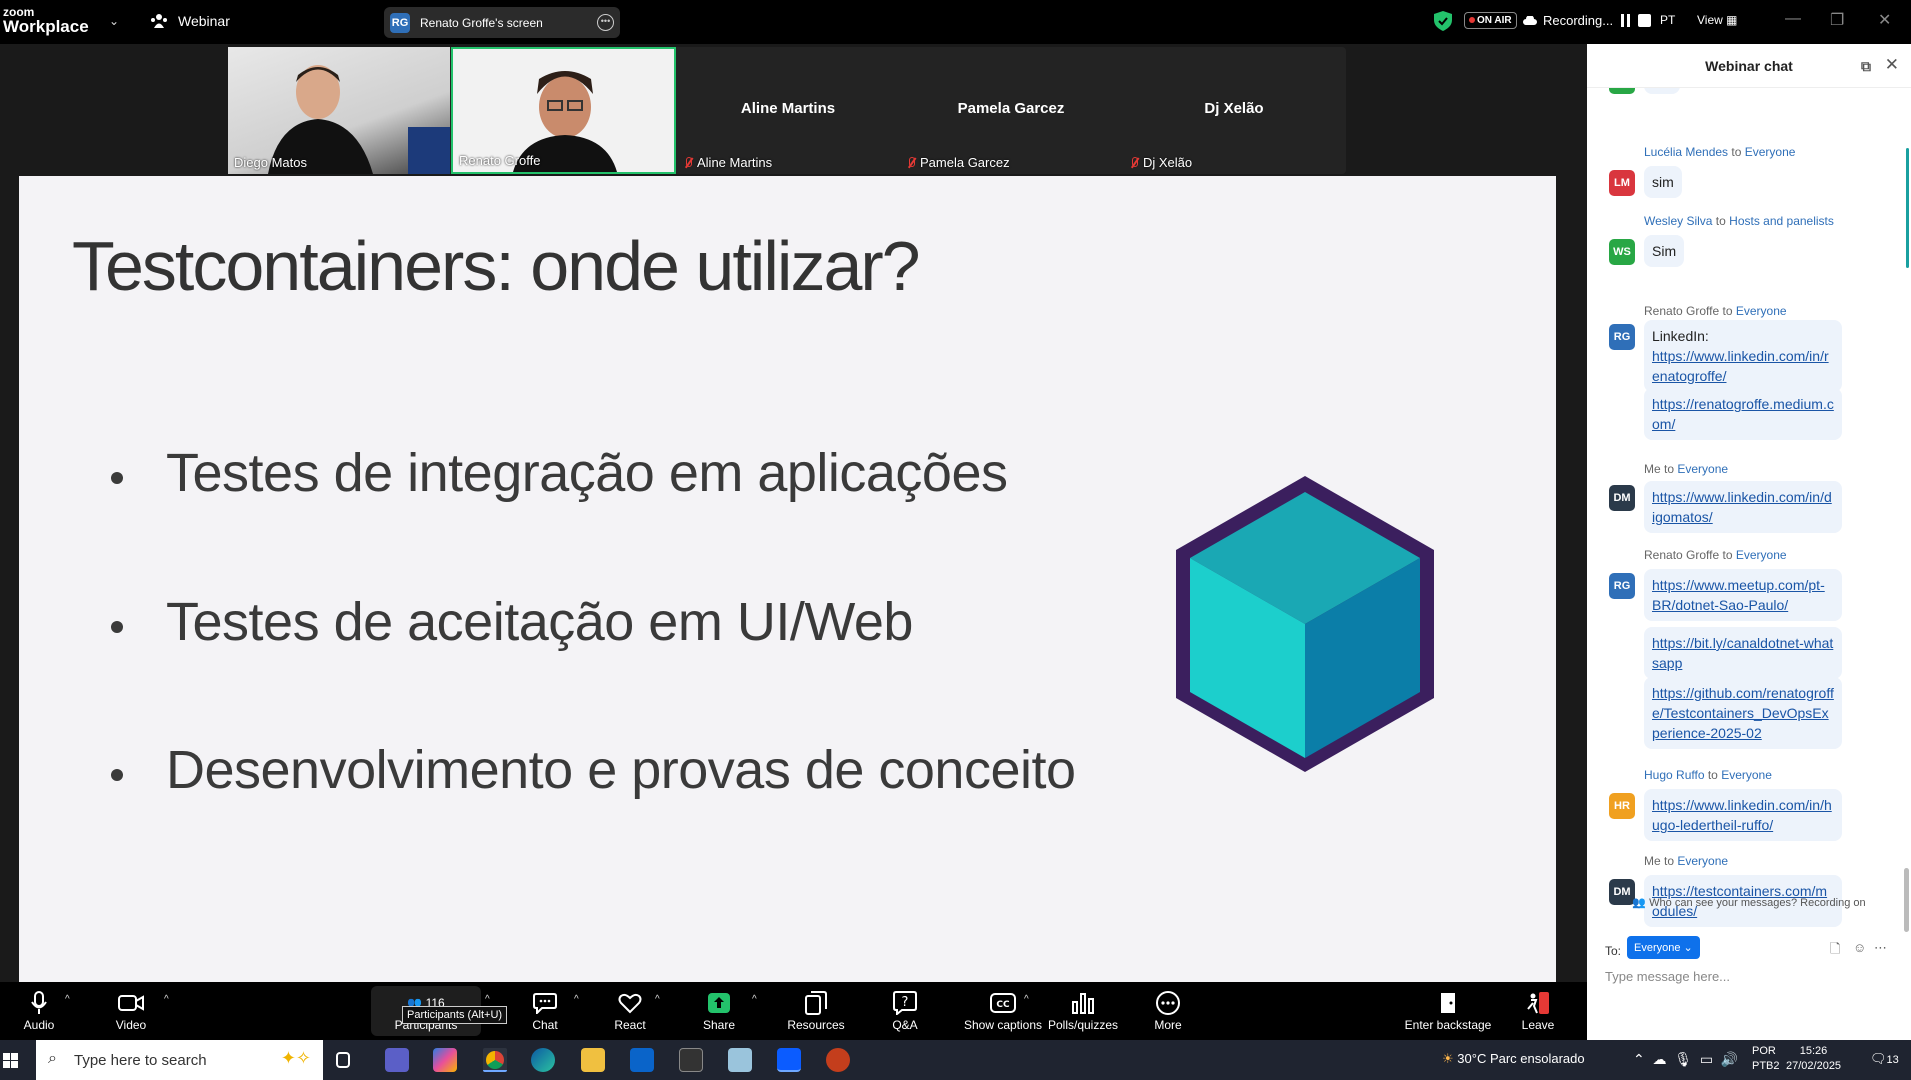  What do you see at coordinates (754, 999) in the screenshot?
I see `share-options-caret: ^` at bounding box center [754, 999].